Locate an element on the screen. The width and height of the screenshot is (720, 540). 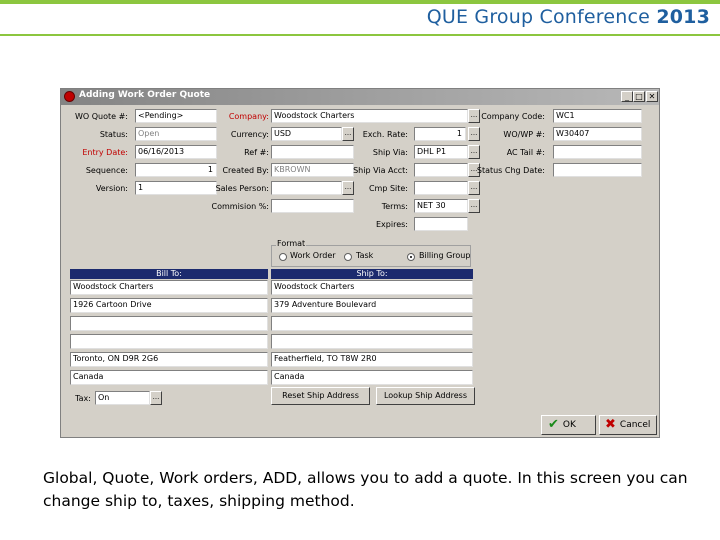
radio-task-label: Task is located at coordinates (365, 255).